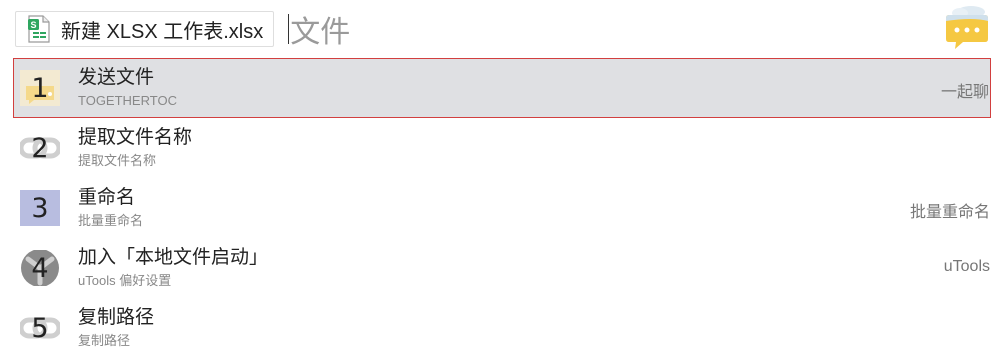  I want to click on result-index: 1, so click(40, 88).